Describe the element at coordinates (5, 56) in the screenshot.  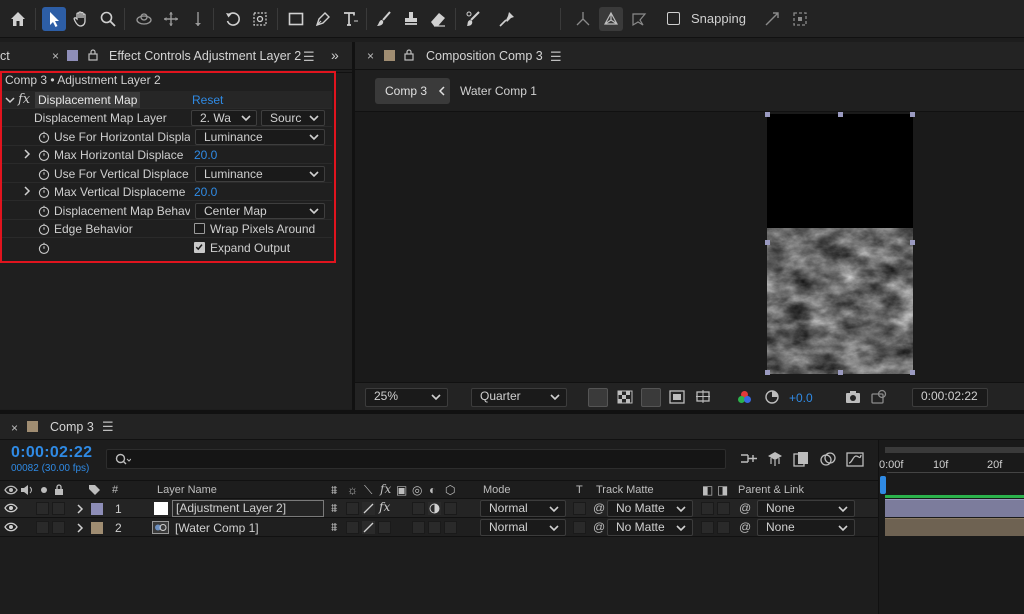
I see `project-tab-stub: ct` at that location.